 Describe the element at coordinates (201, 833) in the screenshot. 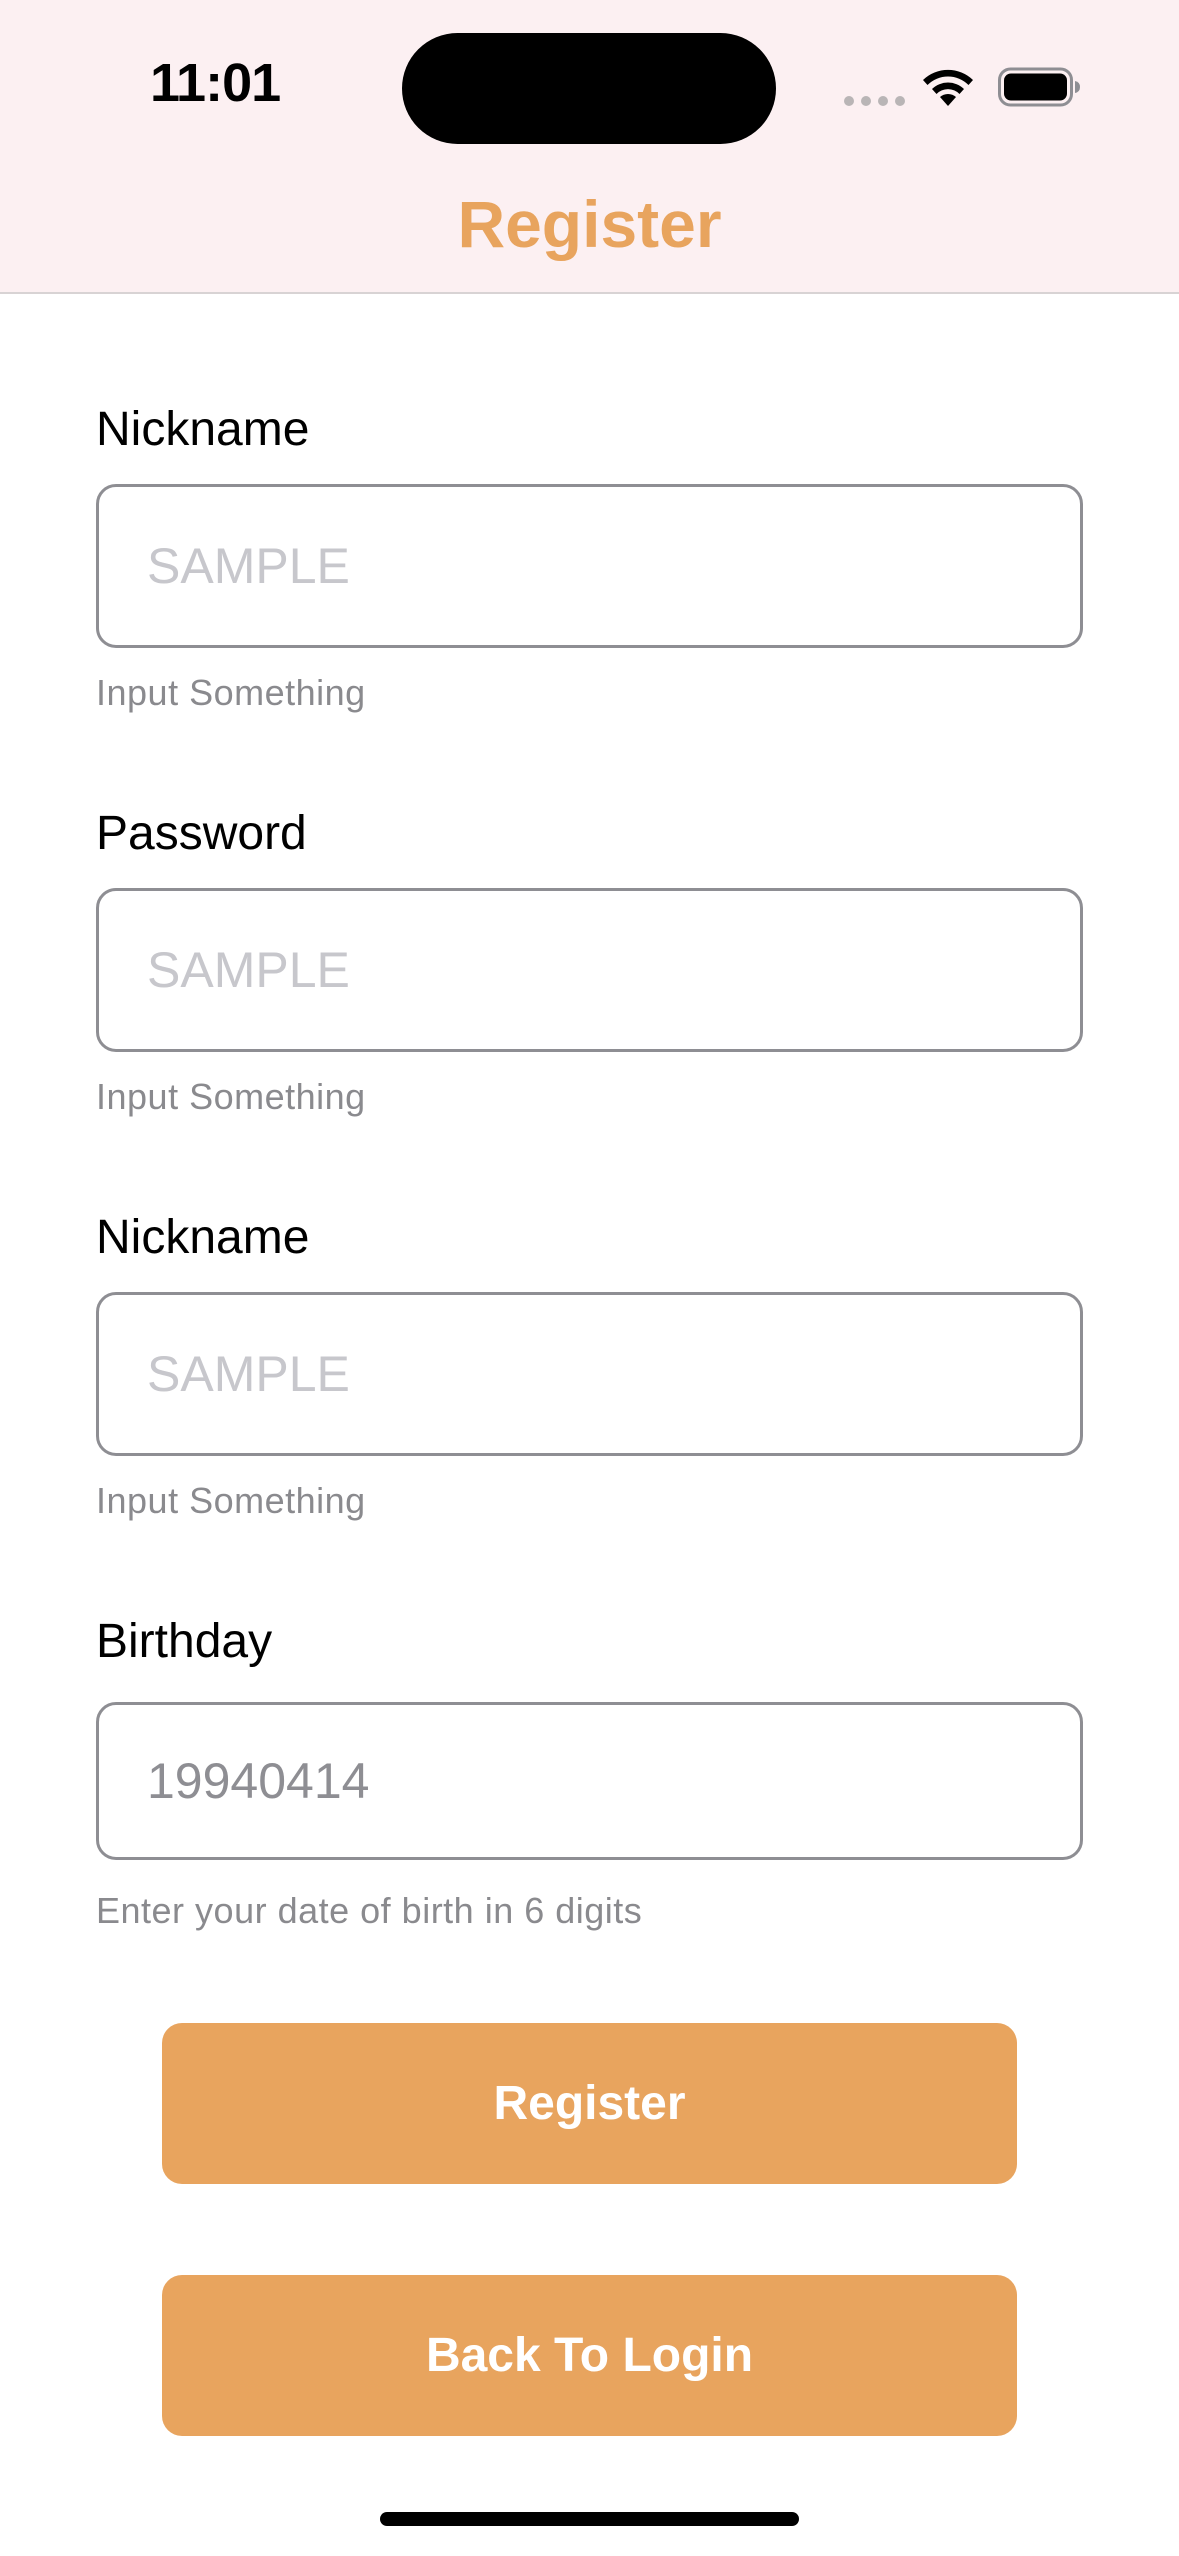

I see `password-label: Password` at that location.